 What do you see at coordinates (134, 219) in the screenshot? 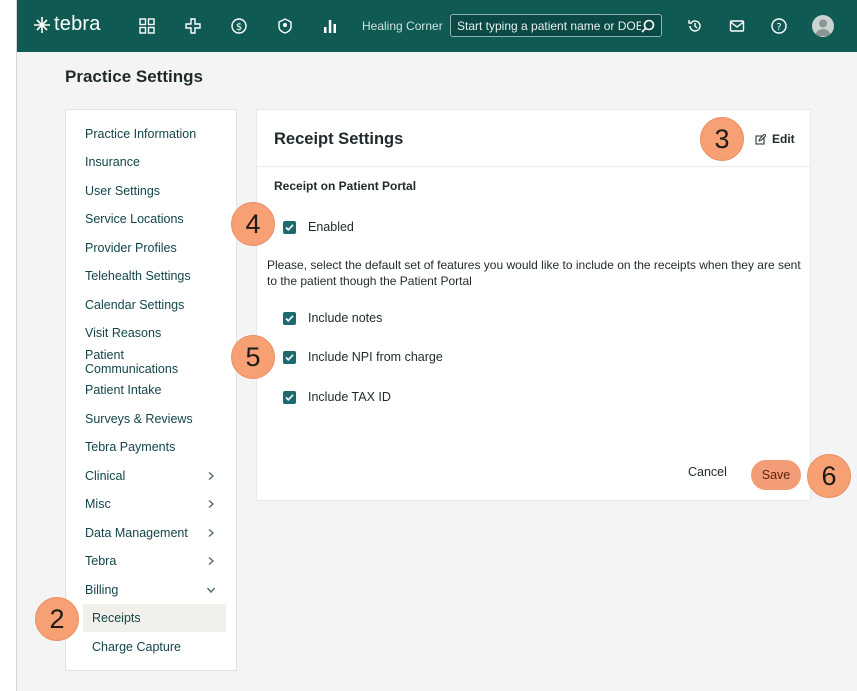
I see `sidebar-item-label: Service Locations` at bounding box center [134, 219].